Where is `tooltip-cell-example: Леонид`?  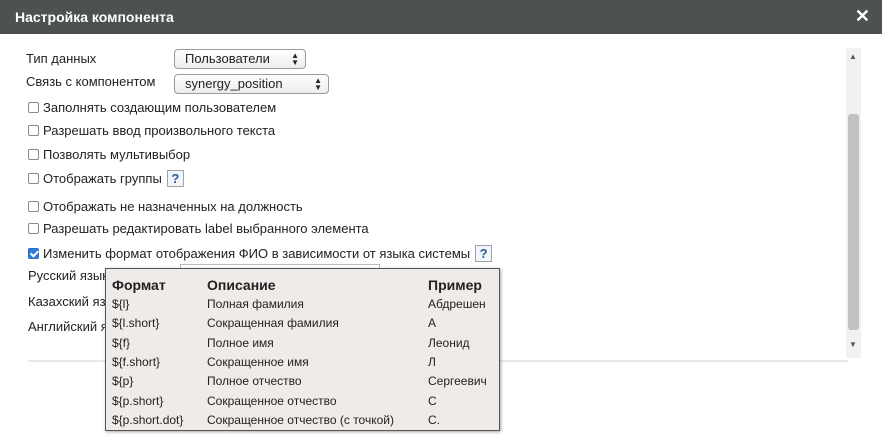
tooltip-cell-example: Леонид is located at coordinates (449, 343).